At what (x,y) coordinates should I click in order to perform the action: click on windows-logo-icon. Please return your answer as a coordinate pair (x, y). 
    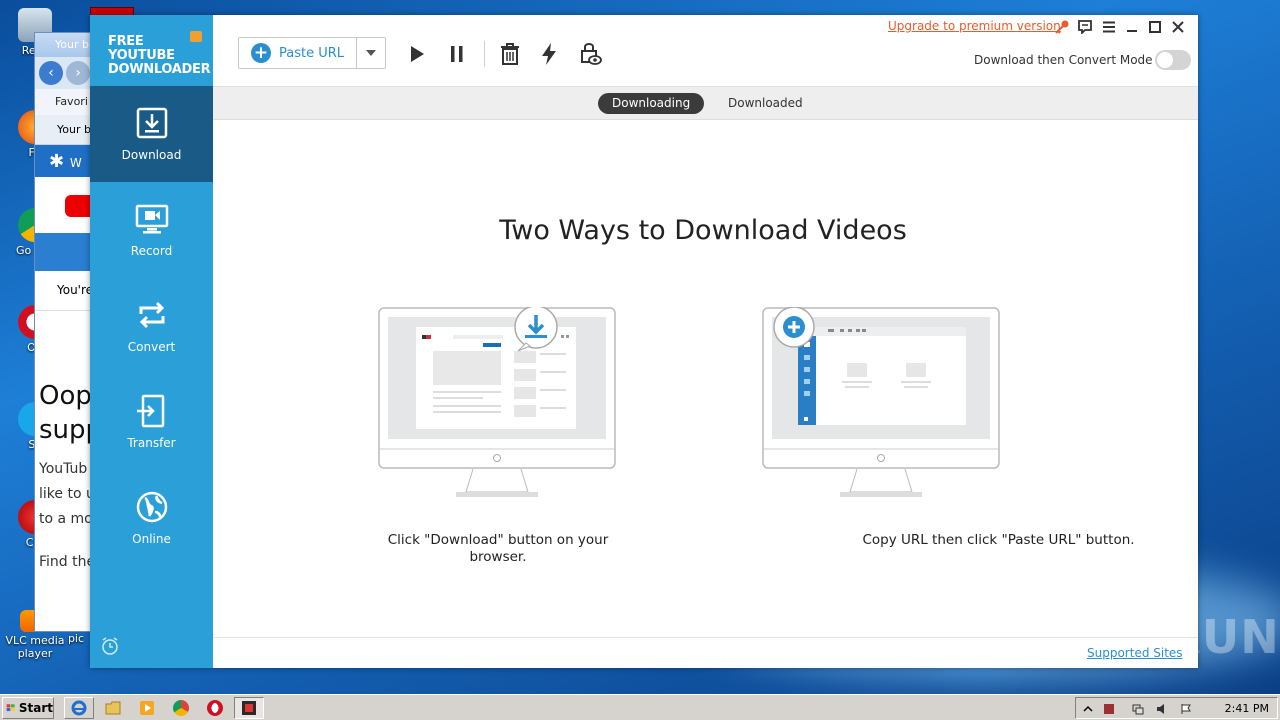
    Looking at the image, I should click on (10, 708).